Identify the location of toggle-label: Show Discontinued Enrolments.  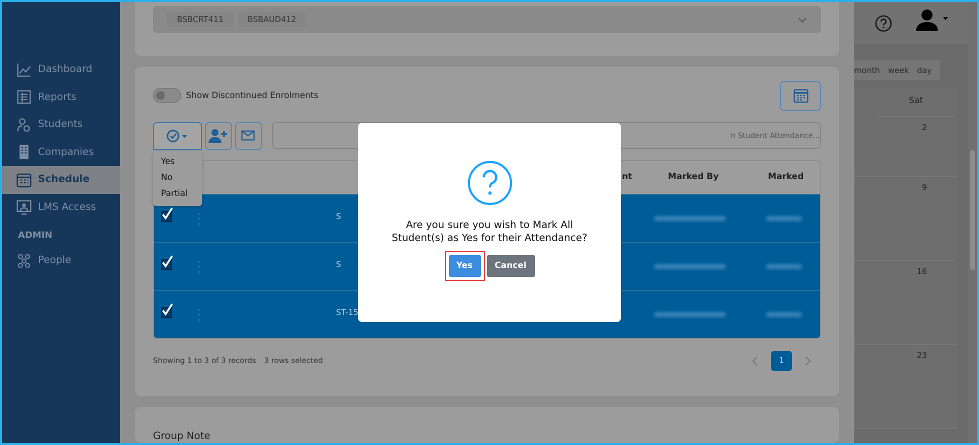
(252, 95).